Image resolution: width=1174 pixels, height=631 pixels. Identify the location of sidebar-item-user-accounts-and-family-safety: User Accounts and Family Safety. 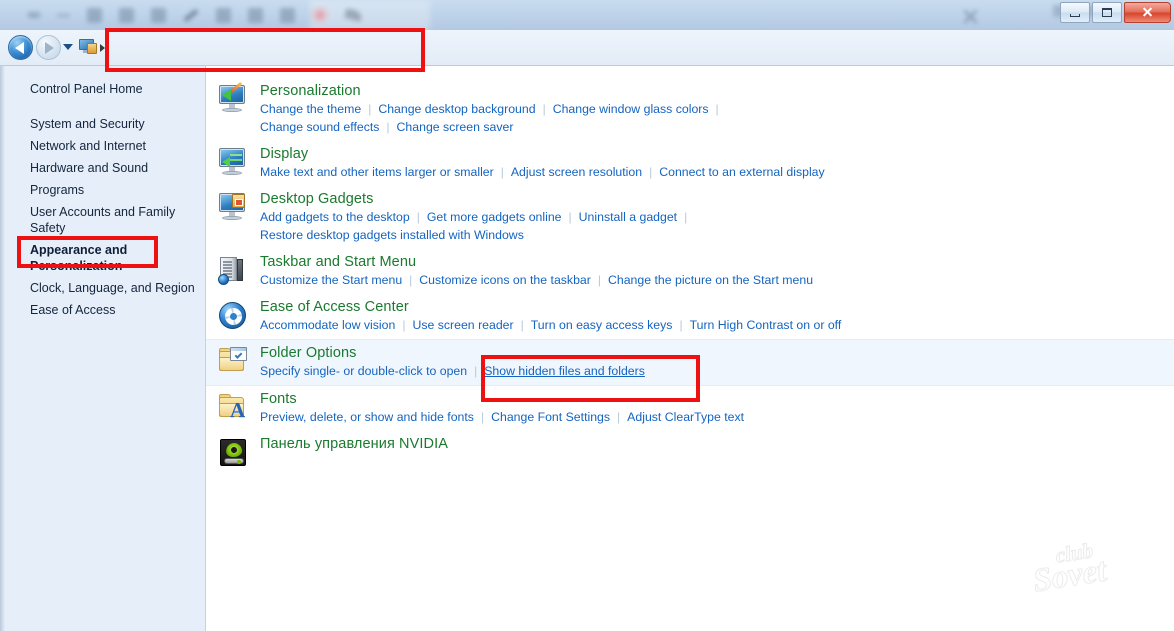
(102, 220).